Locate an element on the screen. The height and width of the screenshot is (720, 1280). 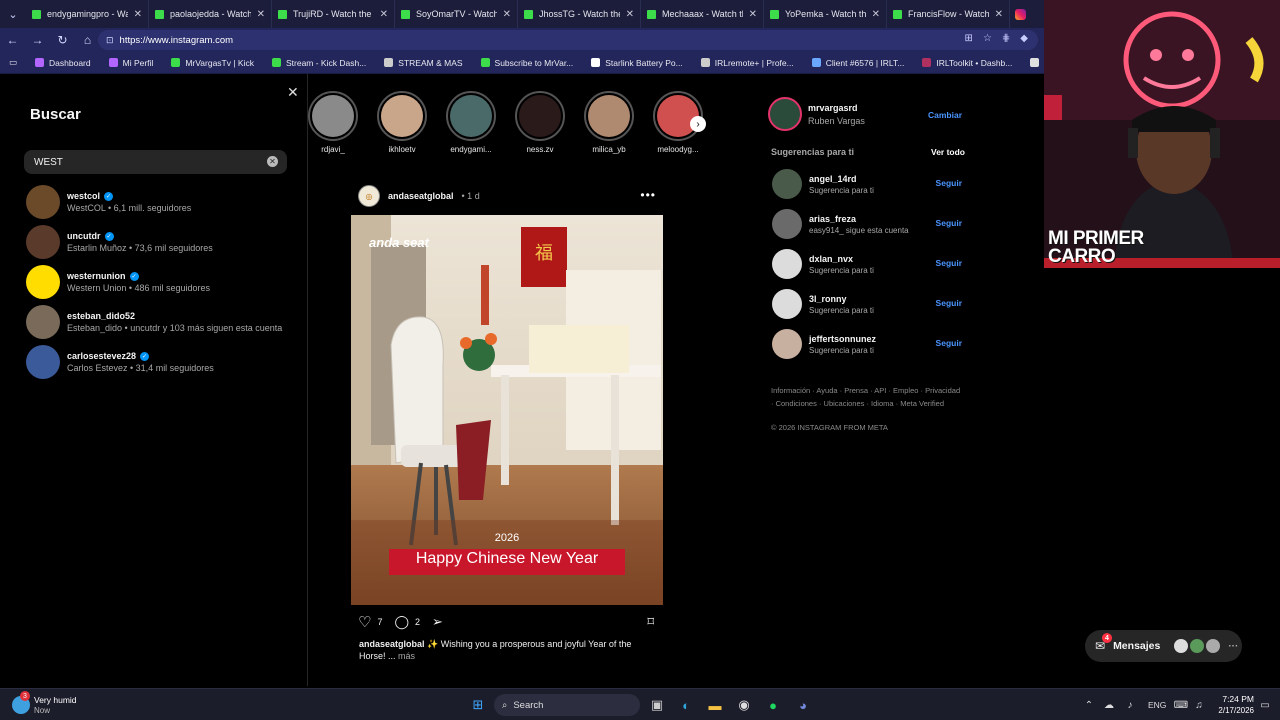
url-field: ⊡ https://www.instagram.com ⊞ ☆ ⋕ ◆ is located at coordinates (568, 40).